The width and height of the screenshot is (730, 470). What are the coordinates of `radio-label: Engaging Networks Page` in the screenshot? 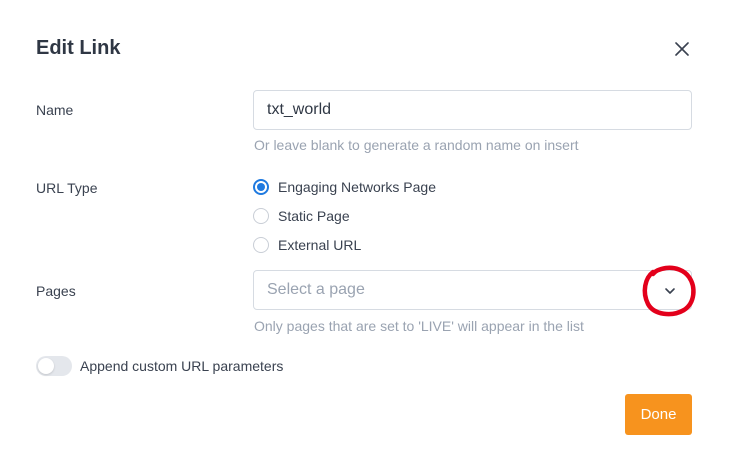 It's located at (357, 187).